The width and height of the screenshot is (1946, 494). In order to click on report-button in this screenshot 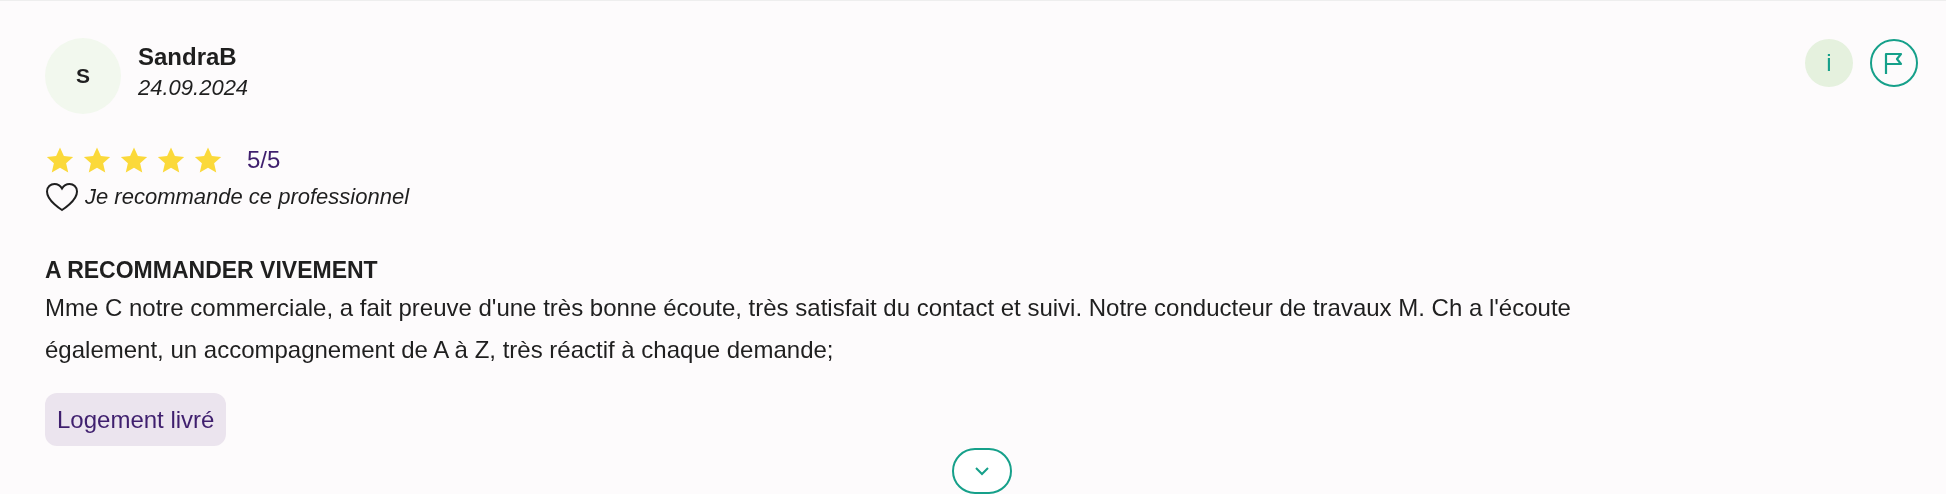, I will do `click(1894, 63)`.